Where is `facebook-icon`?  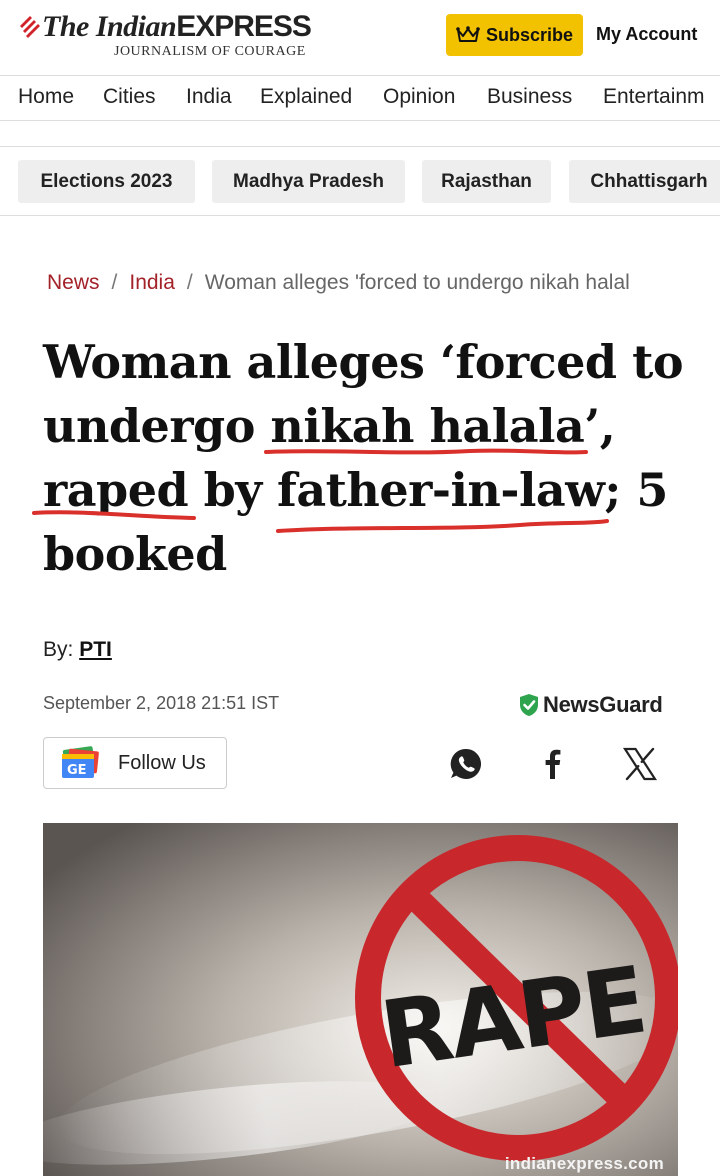 facebook-icon is located at coordinates (553, 764).